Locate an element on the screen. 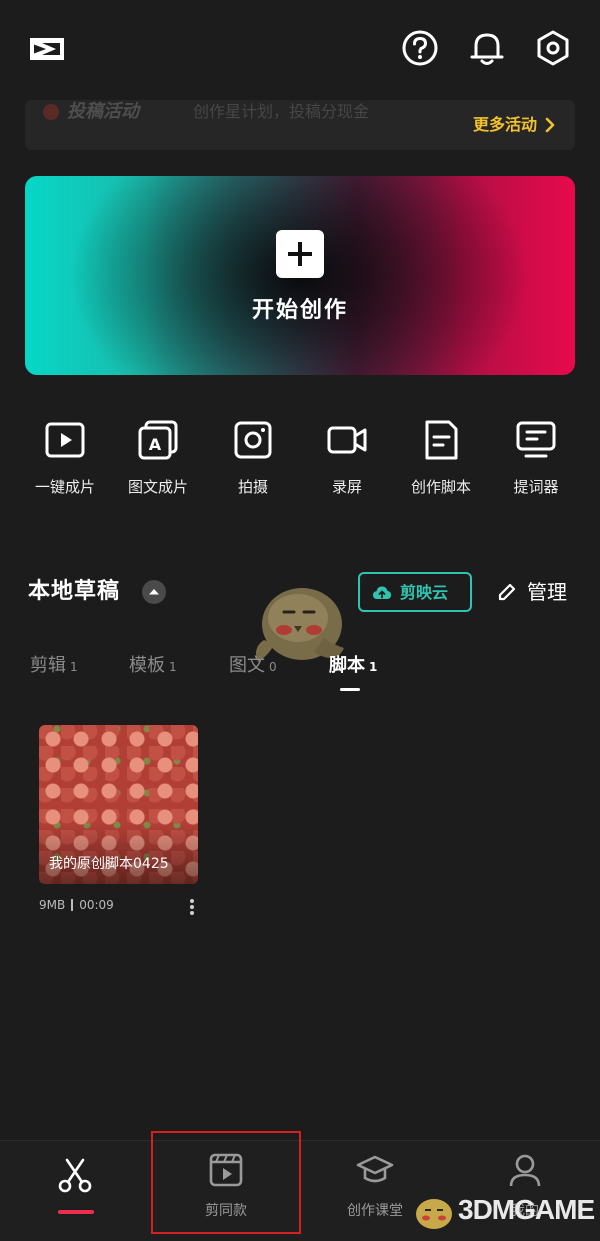 The image size is (600, 1241). activity-subtitle: 创作星计划，投稿分现金 is located at coordinates (281, 111).